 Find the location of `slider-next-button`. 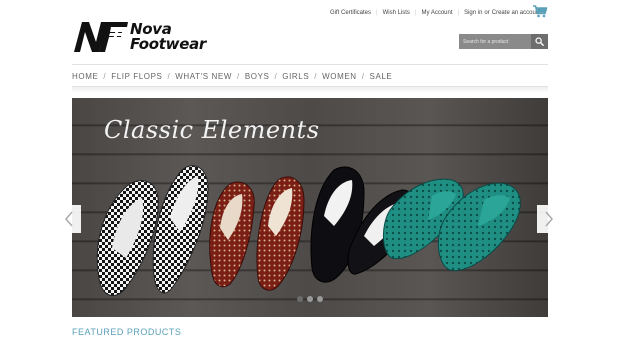

slider-next-button is located at coordinates (549, 219).